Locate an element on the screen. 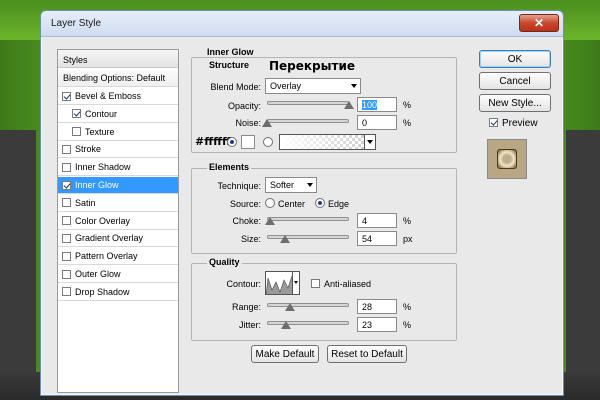 This screenshot has height=400, width=600. style-item-gradient-overlay: Gradient Overlay is located at coordinates (118, 239).